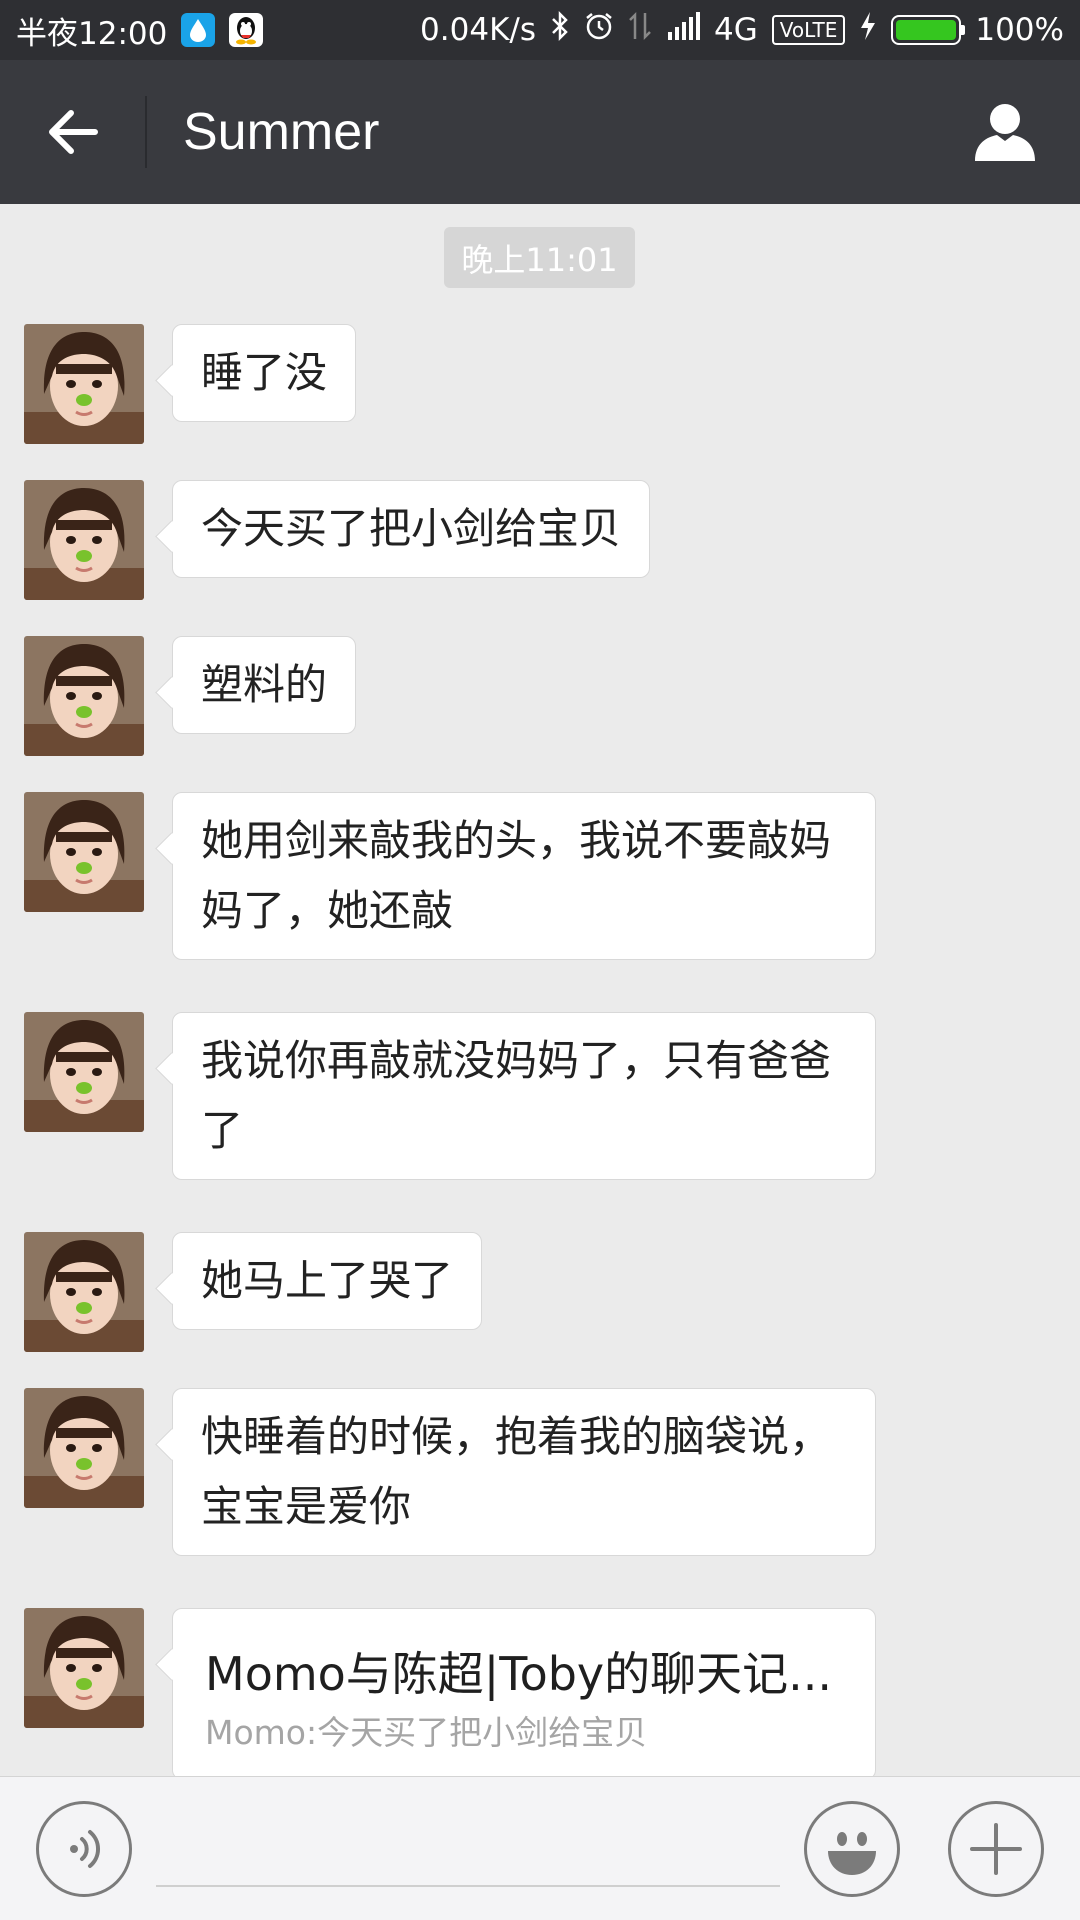 The height and width of the screenshot is (1920, 1080). I want to click on network-type: 4G, so click(736, 30).